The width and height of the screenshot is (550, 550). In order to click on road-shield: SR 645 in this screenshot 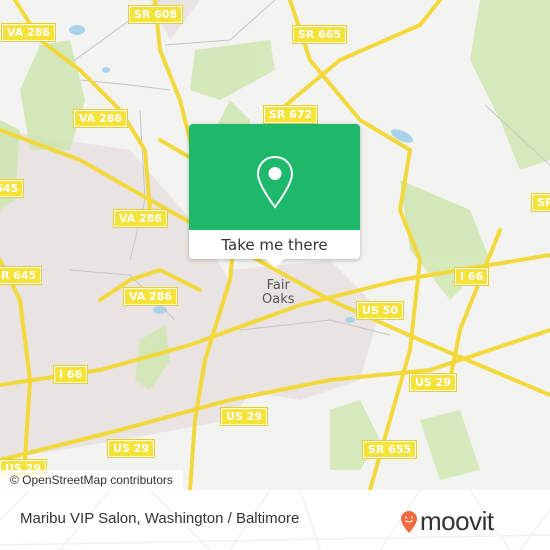, I will do `click(12, 188)`.